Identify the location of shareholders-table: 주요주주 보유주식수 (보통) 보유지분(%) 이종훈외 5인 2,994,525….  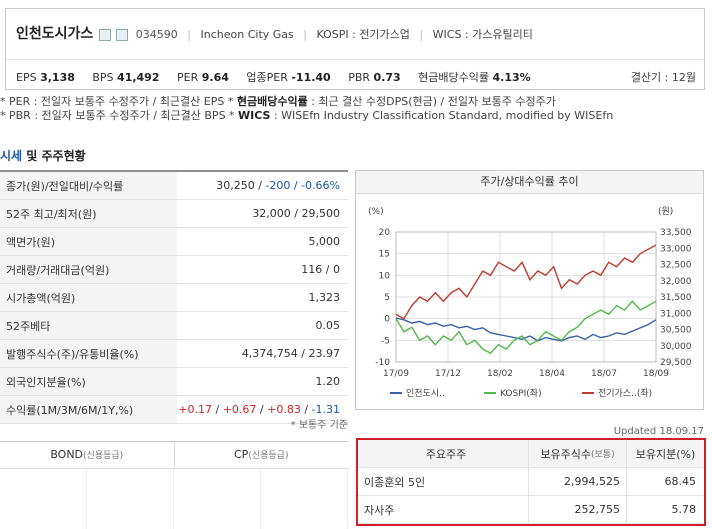
(531, 482).